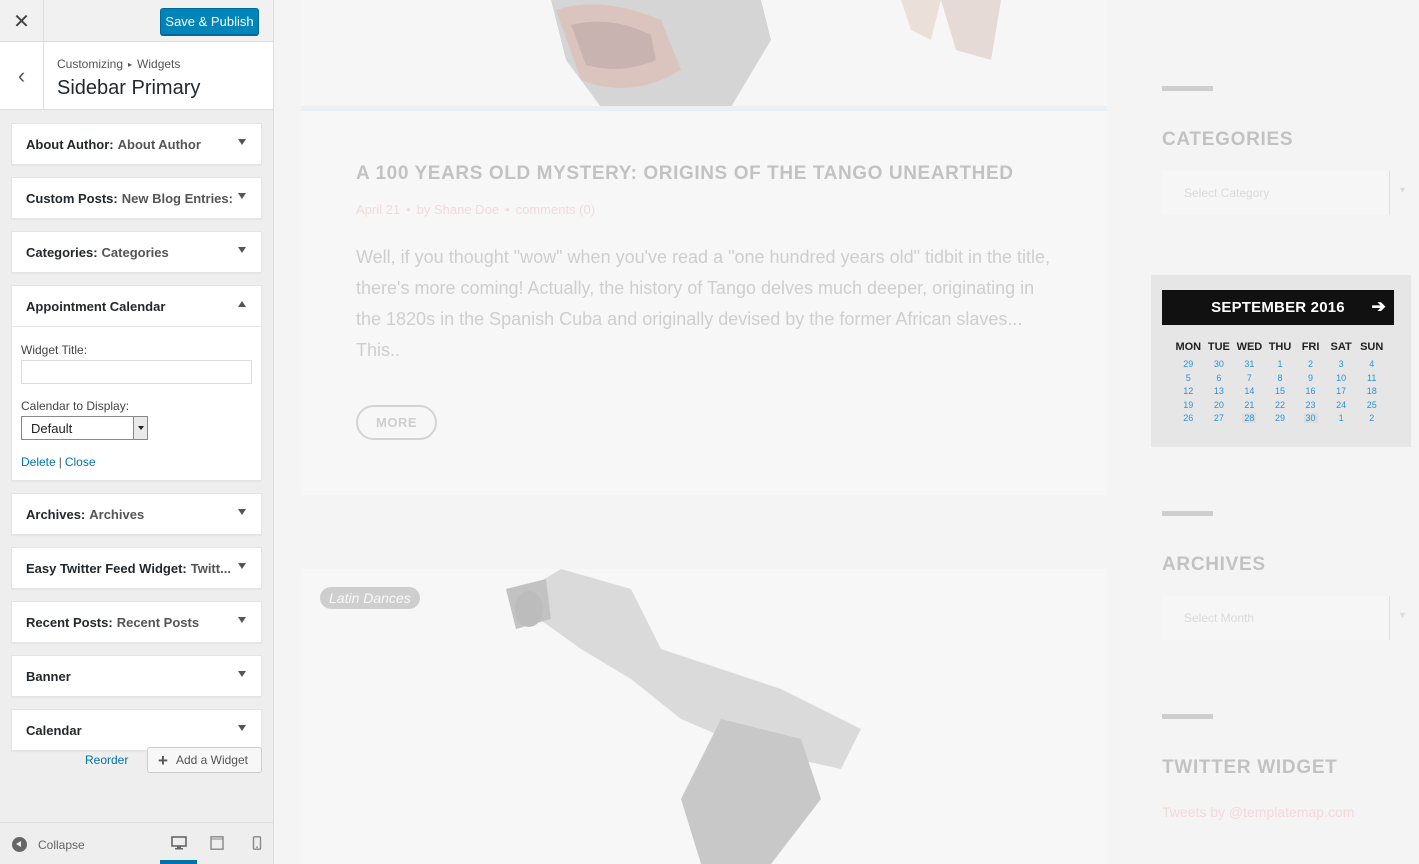 Image resolution: width=1419 pixels, height=864 pixels. Describe the element at coordinates (1371, 379) in the screenshot. I see `calendar-day: 11` at that location.